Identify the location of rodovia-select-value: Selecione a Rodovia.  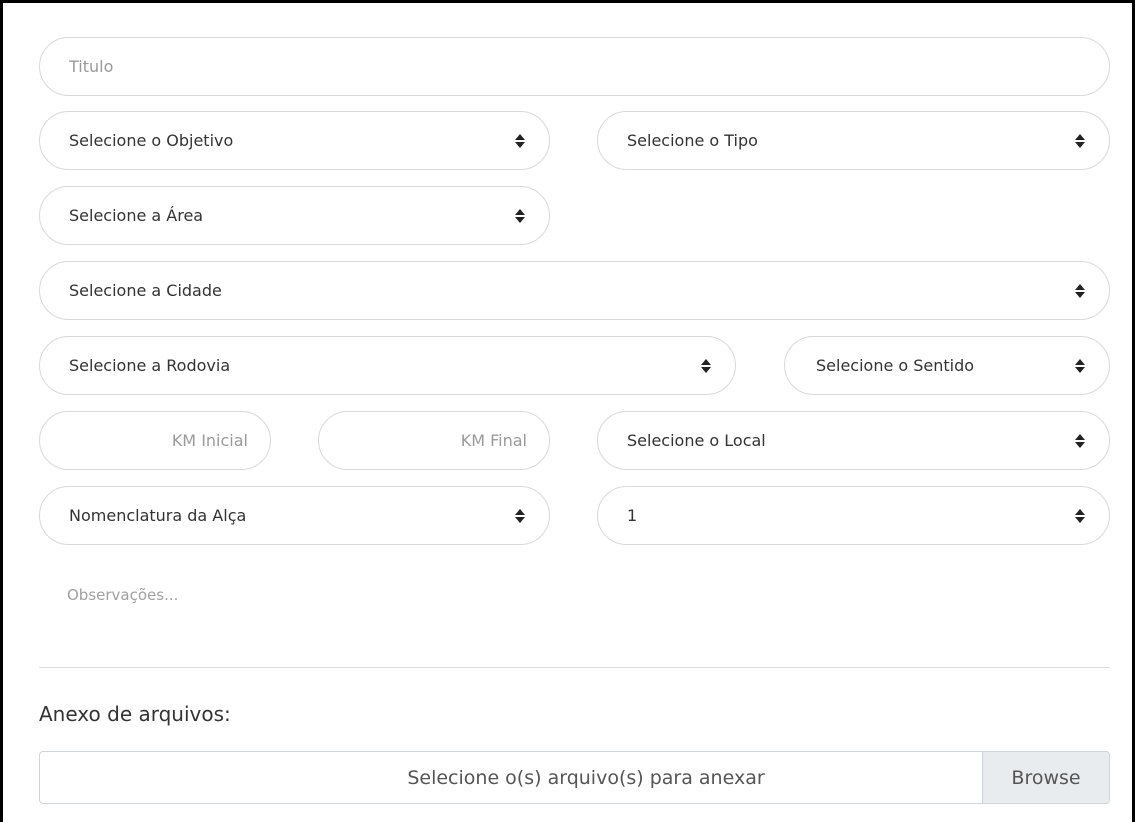
(150, 365).